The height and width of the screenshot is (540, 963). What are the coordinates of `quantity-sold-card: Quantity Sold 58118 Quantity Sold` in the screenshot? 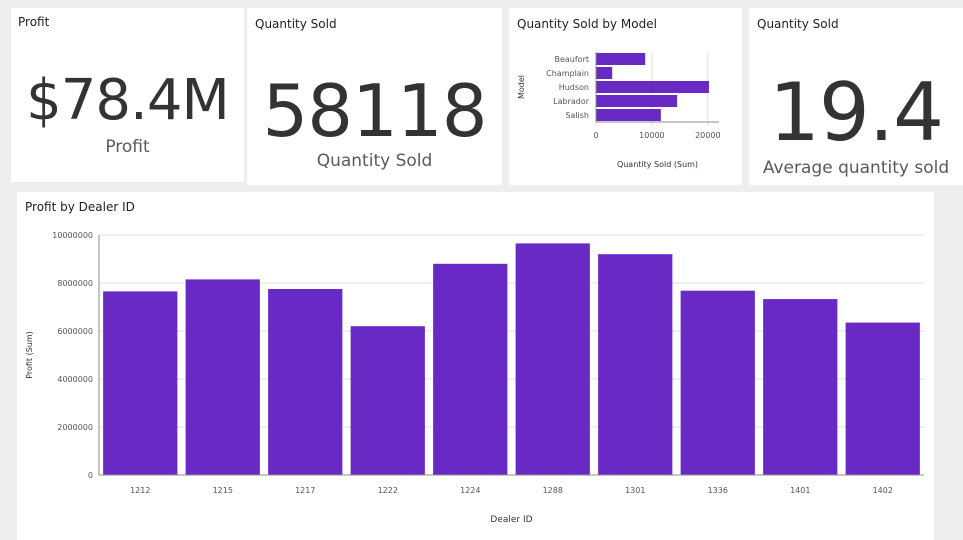 It's located at (374, 96).